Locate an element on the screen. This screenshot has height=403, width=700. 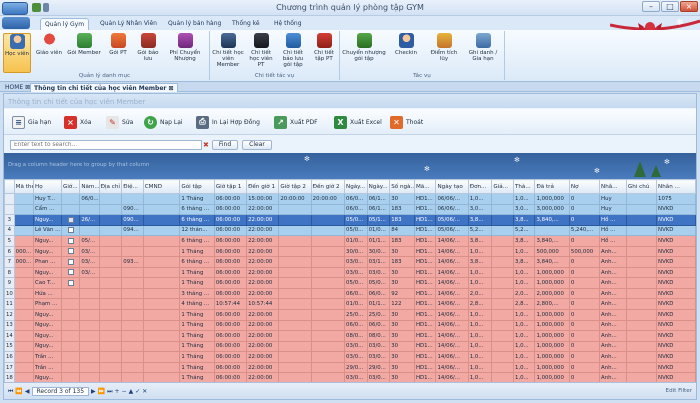
clear-search-icon: ✖ is located at coordinates (207, 145).